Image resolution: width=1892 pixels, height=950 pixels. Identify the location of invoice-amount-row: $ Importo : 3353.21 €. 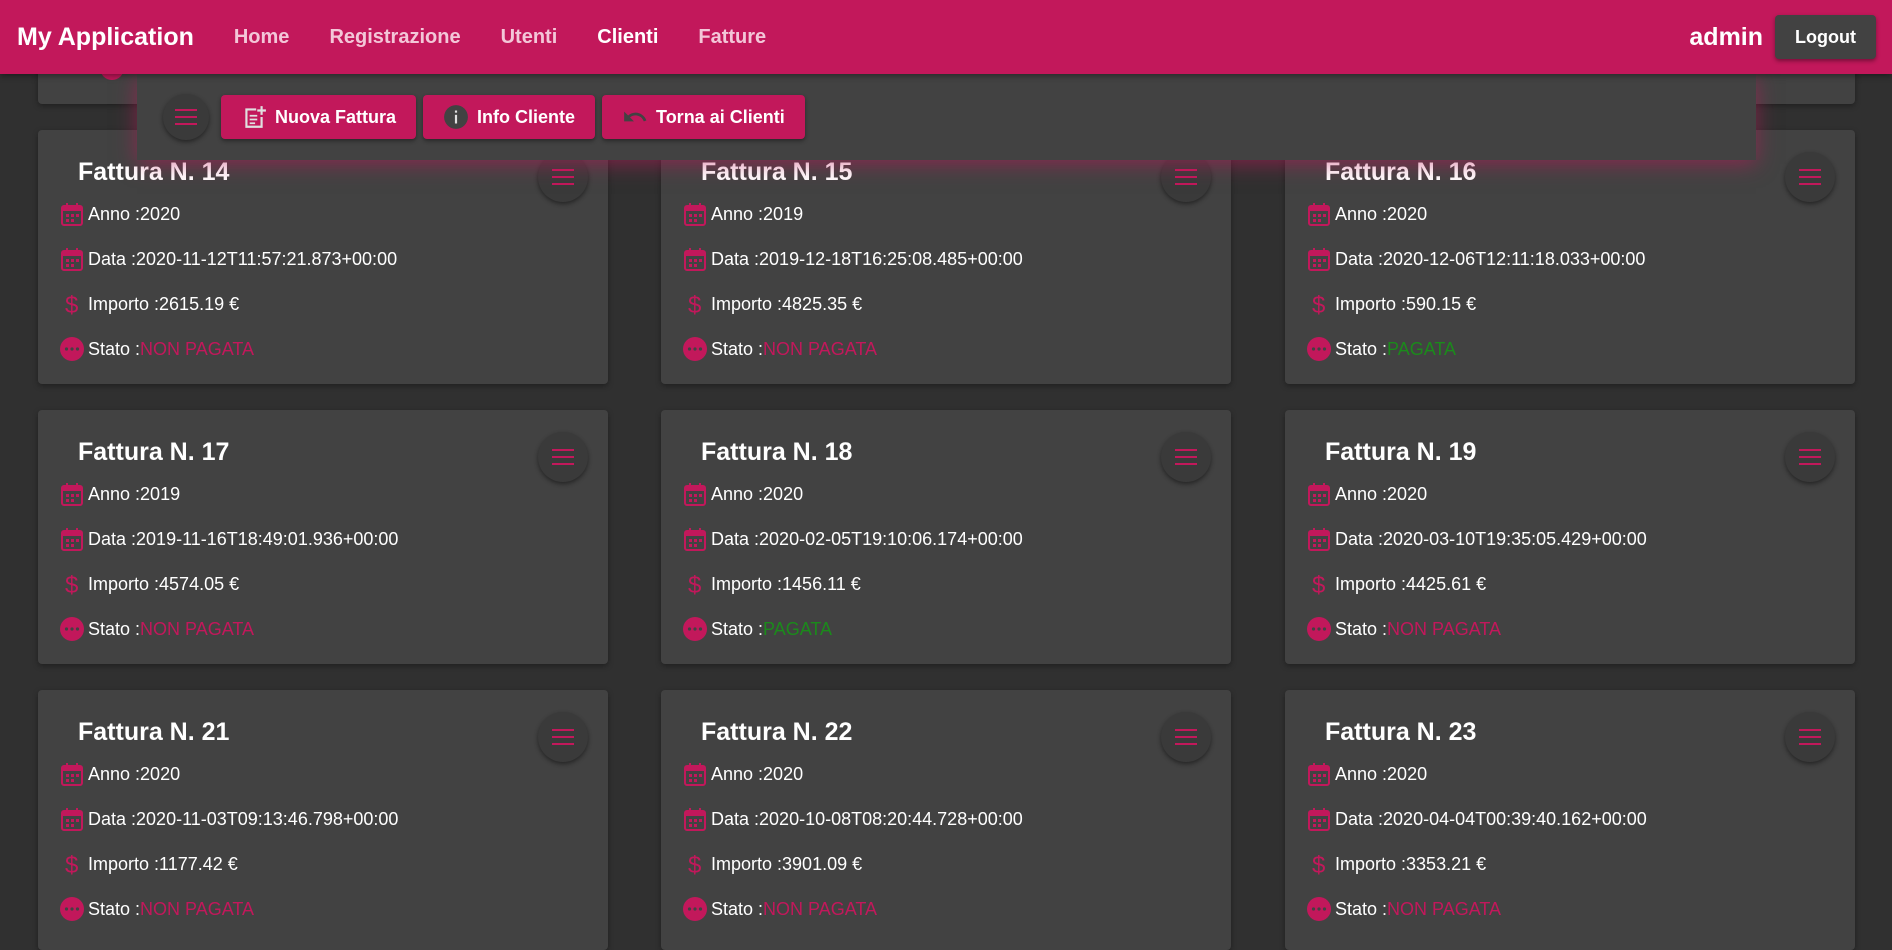
(1396, 864).